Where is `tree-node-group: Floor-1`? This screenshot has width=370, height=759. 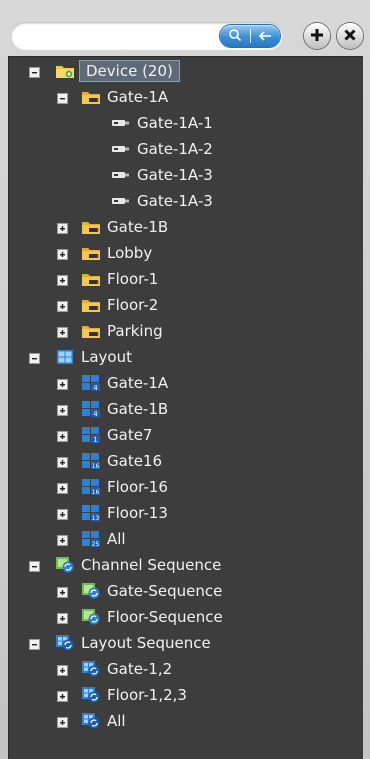 tree-node-group: Floor-1 is located at coordinates (119, 279).